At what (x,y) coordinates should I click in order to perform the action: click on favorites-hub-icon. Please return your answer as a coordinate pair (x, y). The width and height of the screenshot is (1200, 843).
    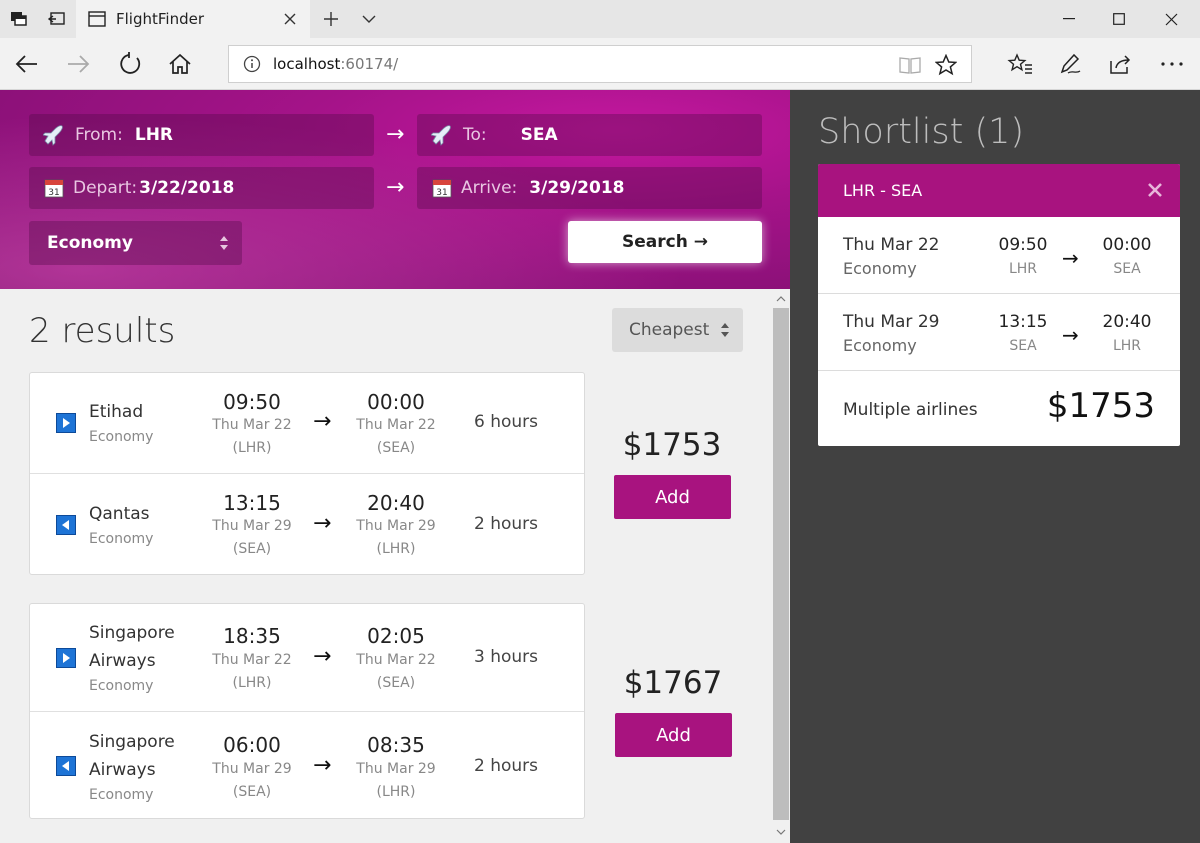
    Looking at the image, I should click on (1020, 64).